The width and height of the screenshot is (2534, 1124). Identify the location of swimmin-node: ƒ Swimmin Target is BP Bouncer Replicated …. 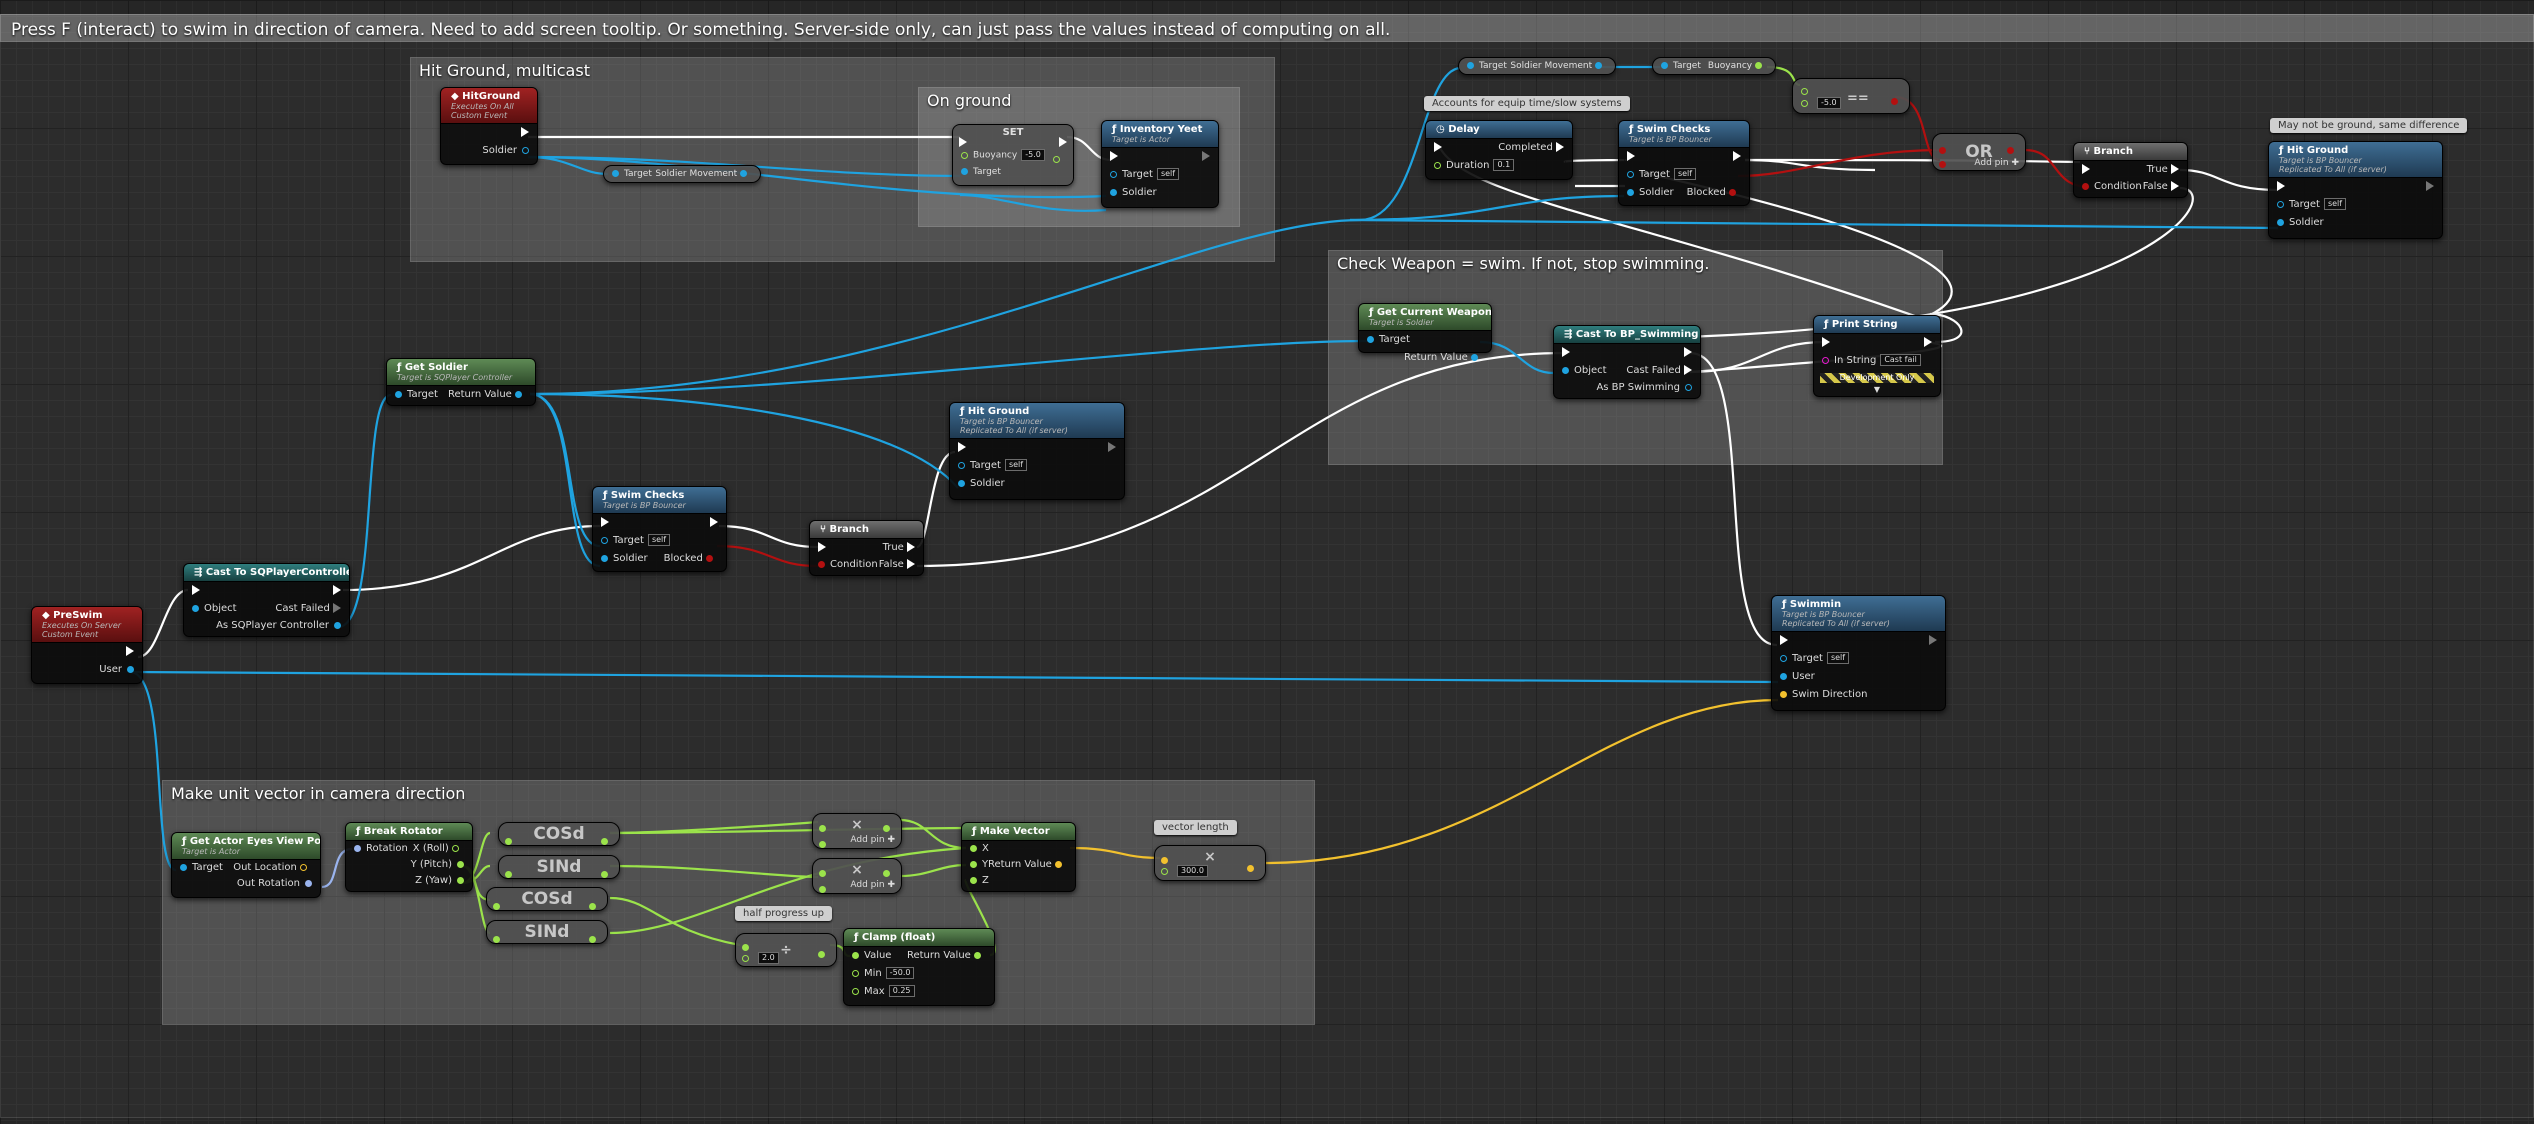
(1858, 653).